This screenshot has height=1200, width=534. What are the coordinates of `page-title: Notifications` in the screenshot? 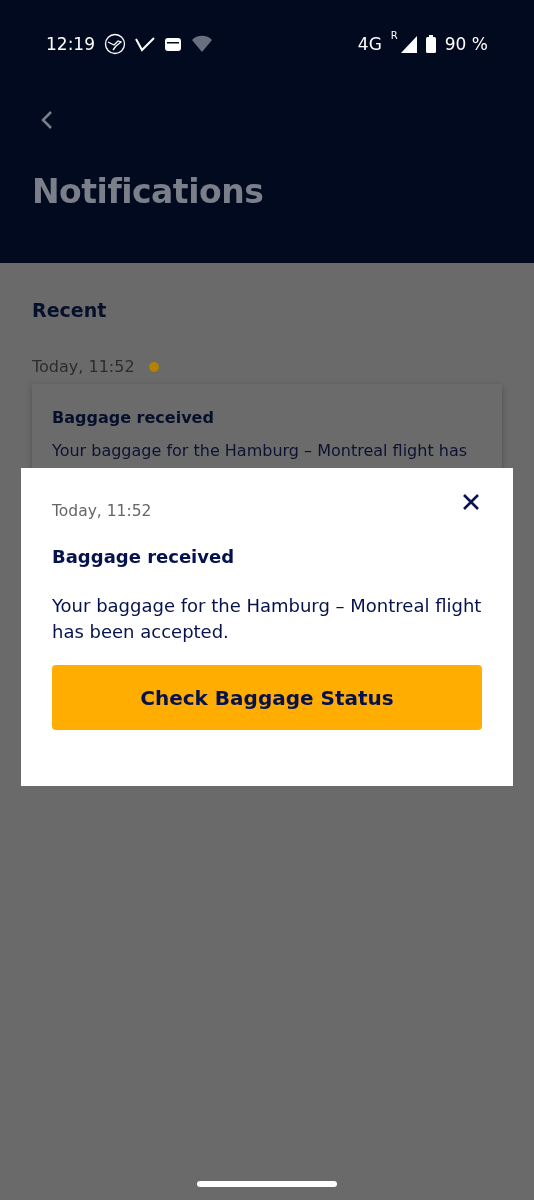 It's located at (148, 191).